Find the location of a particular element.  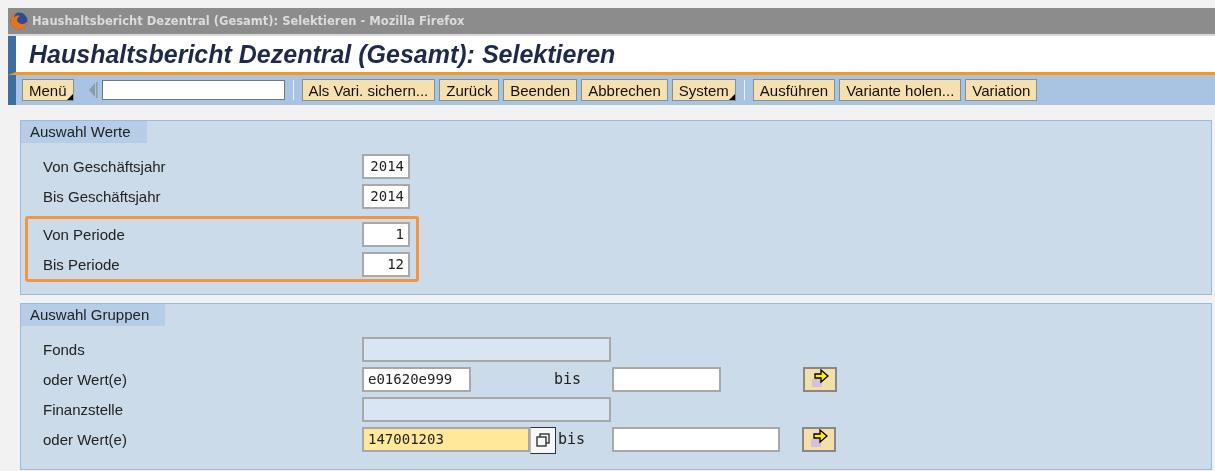

field-label: Von Geschäftsjahr is located at coordinates (104, 166).